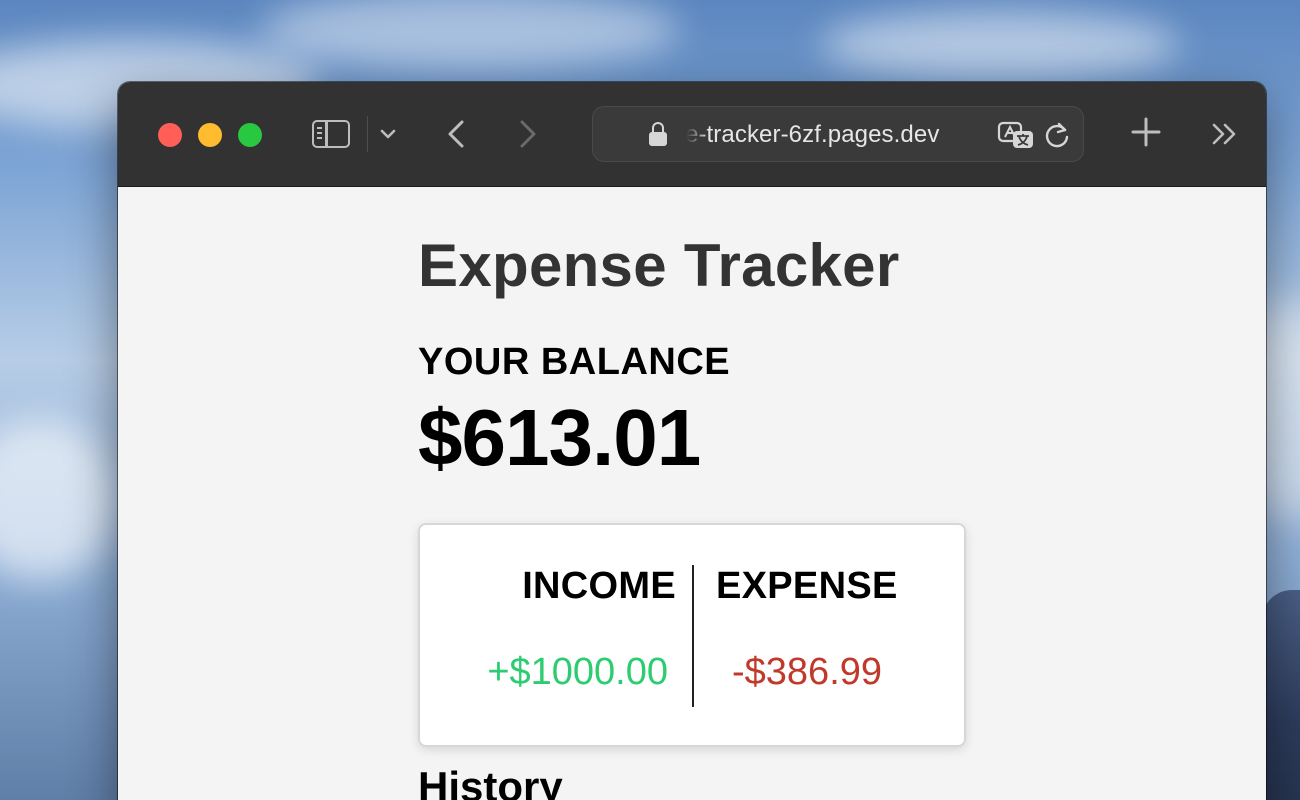 The height and width of the screenshot is (800, 1300). What do you see at coordinates (807, 672) in the screenshot?
I see `expense-value: -$386.99` at bounding box center [807, 672].